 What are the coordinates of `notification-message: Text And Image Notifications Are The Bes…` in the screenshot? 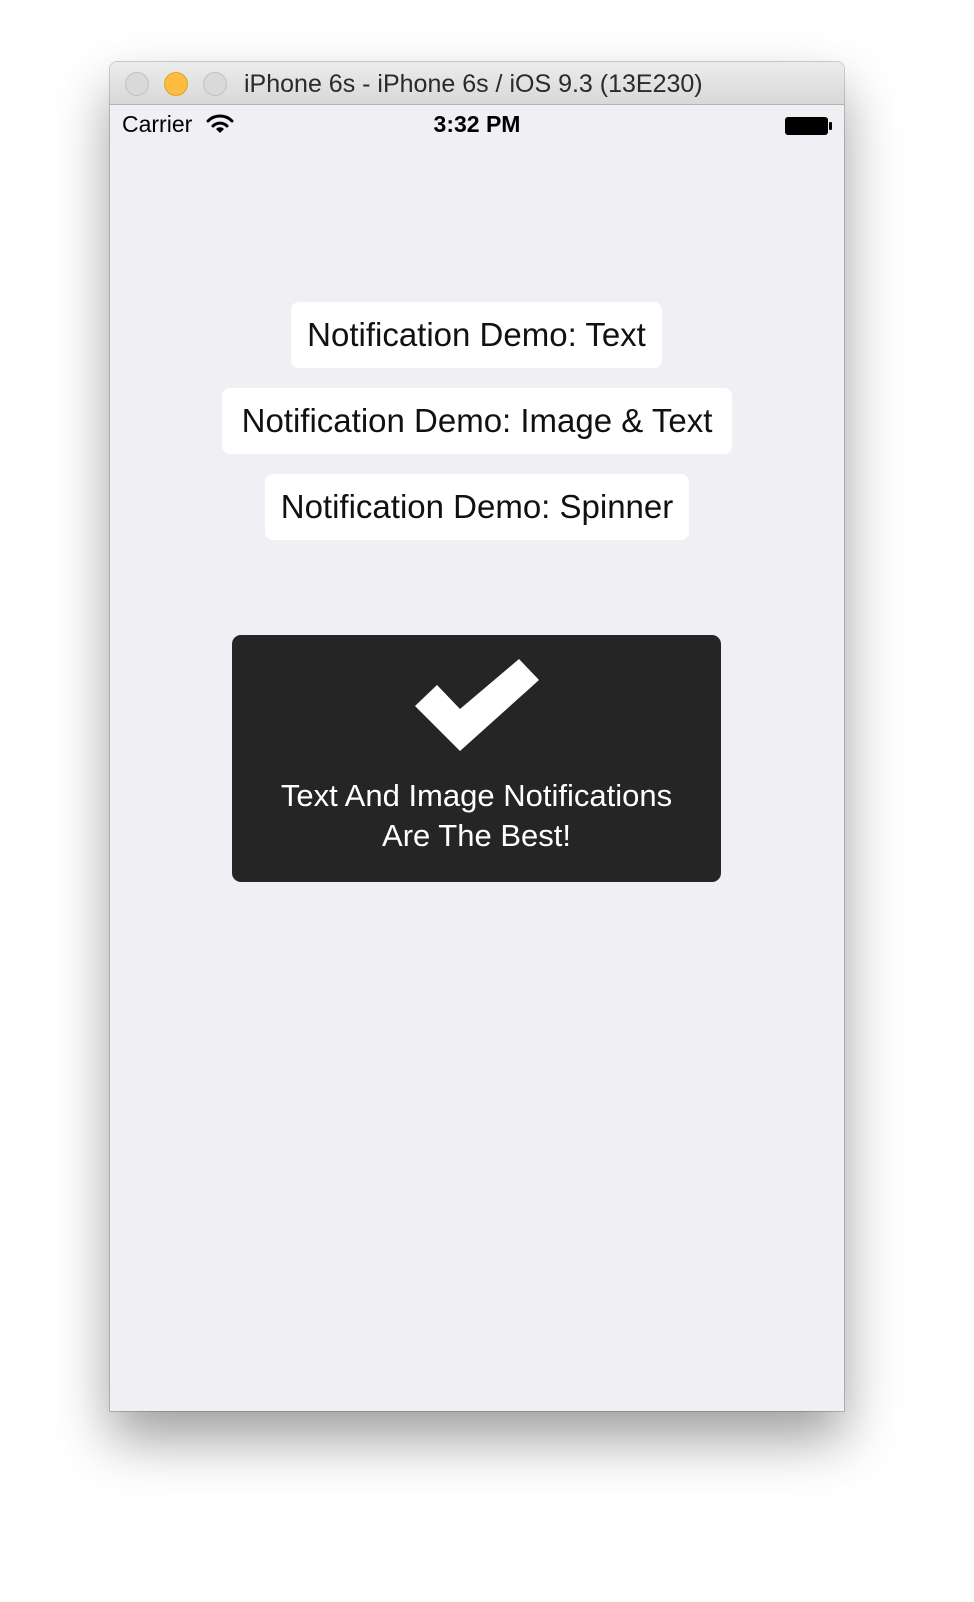 It's located at (476, 816).